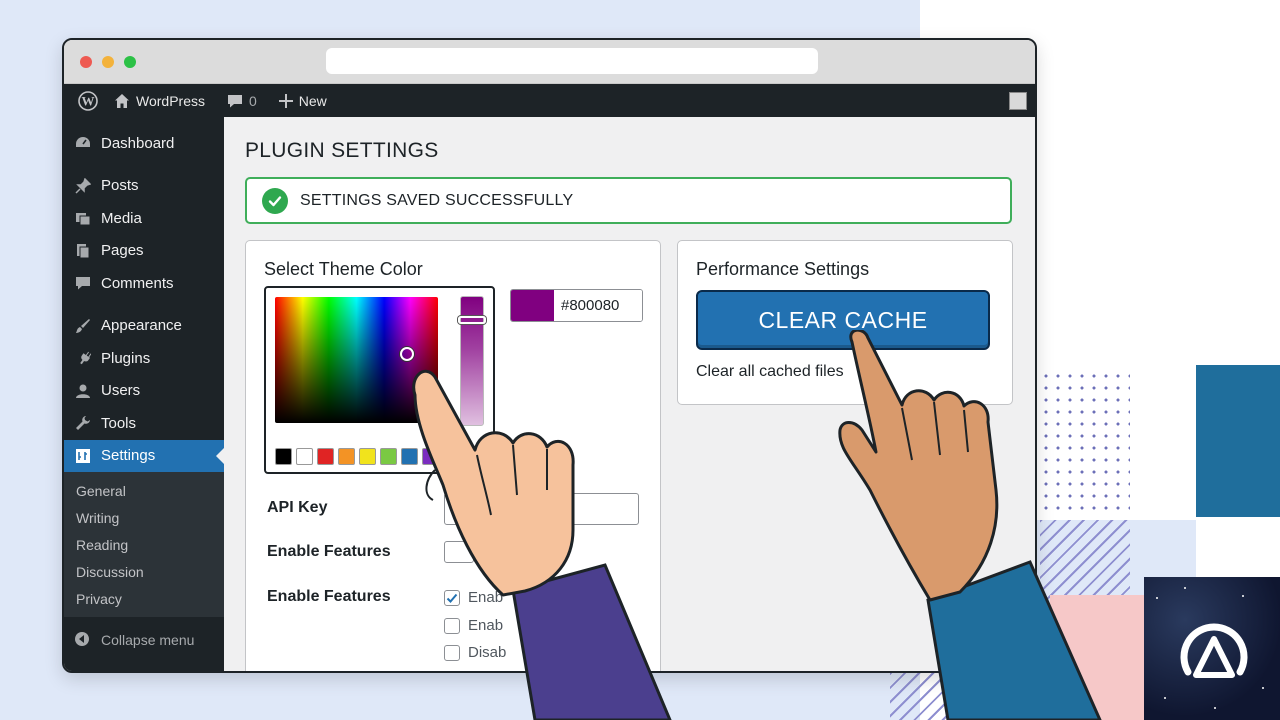 This screenshot has width=1280, height=720. I want to click on home-icon, so click(122, 100).